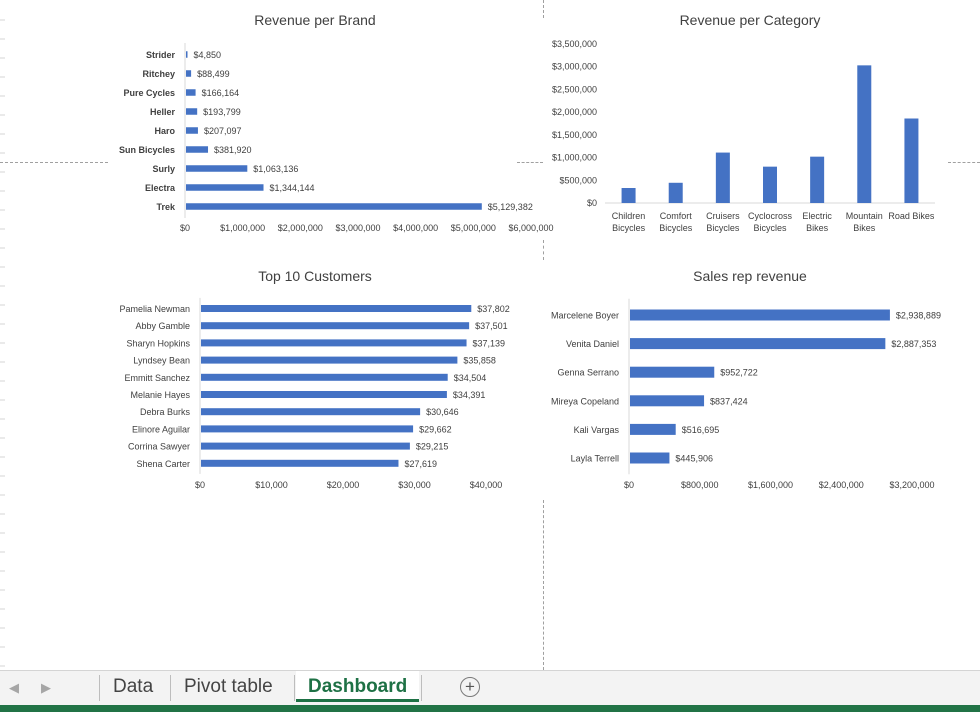  I want to click on axis-tick-label: $40,000, so click(486, 485).